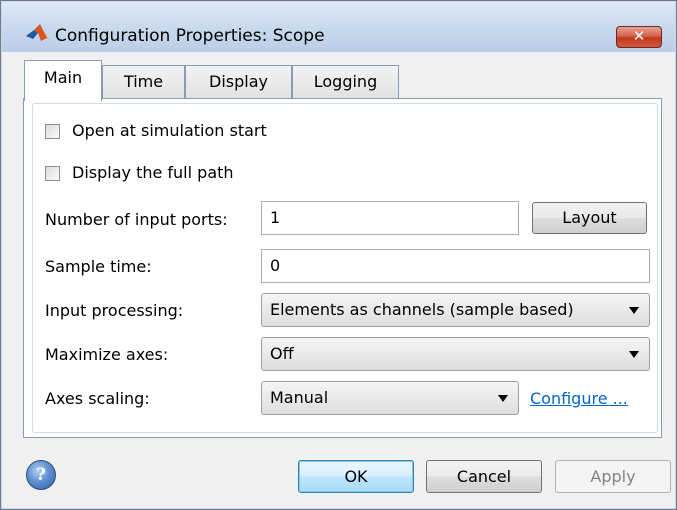  I want to click on input-processing-dropdown: Elements as channels (sample based), so click(455, 310).